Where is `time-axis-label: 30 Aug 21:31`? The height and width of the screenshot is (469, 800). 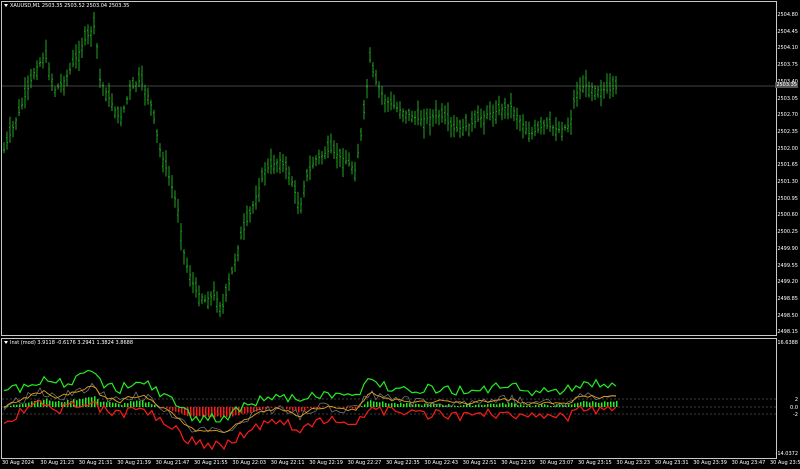
time-axis-label: 30 Aug 21:31 is located at coordinates (95, 463).